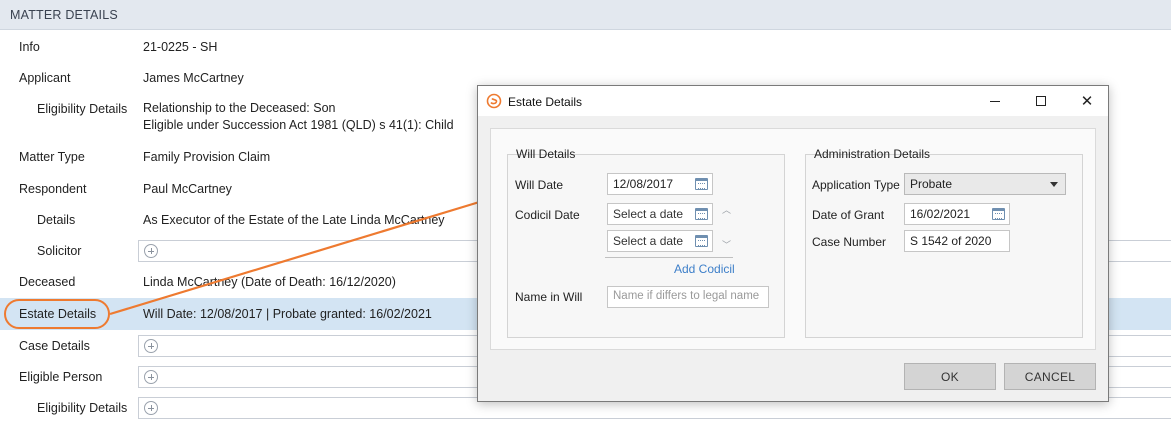 The height and width of the screenshot is (424, 1171). I want to click on codicil-separator, so click(669, 257).